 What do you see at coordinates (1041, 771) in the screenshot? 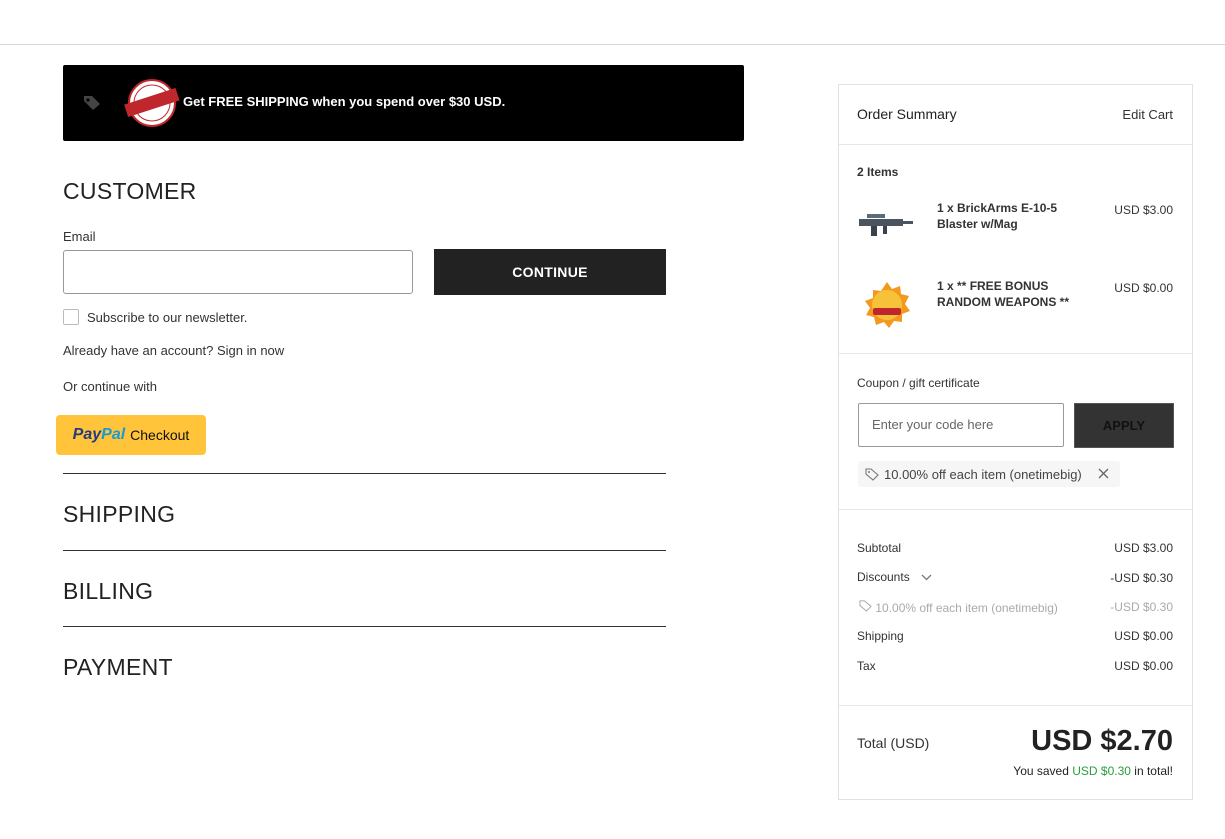
I see `savings-prefix: You saved` at bounding box center [1041, 771].